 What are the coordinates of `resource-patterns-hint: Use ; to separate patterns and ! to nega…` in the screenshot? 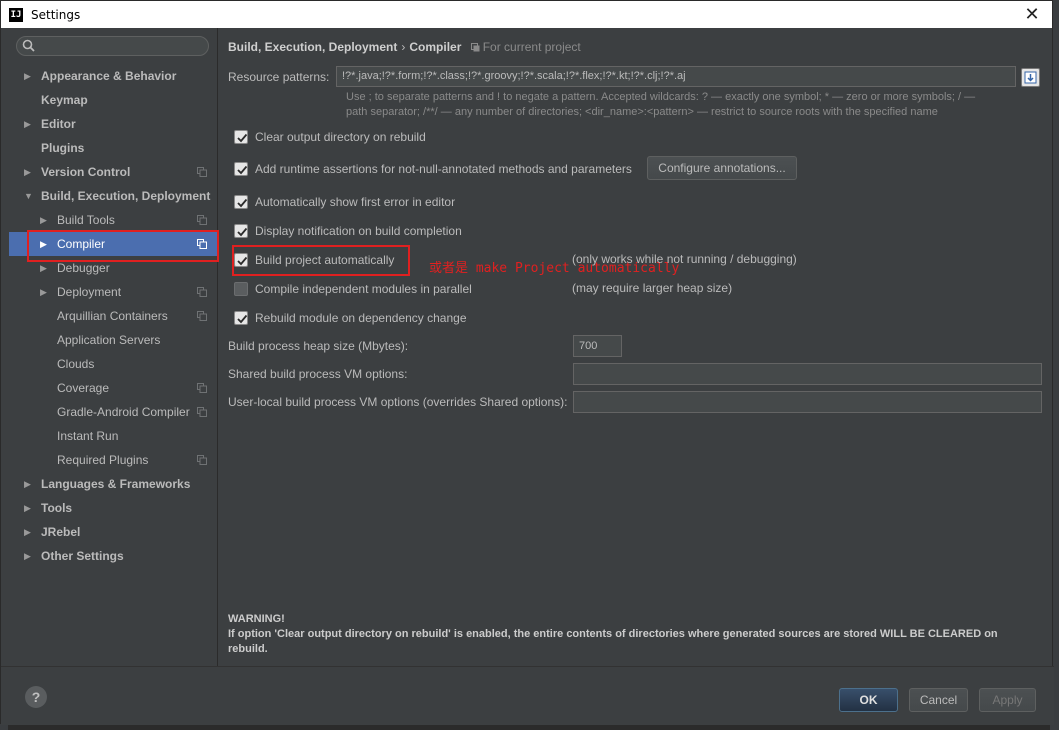 It's located at (696, 105).